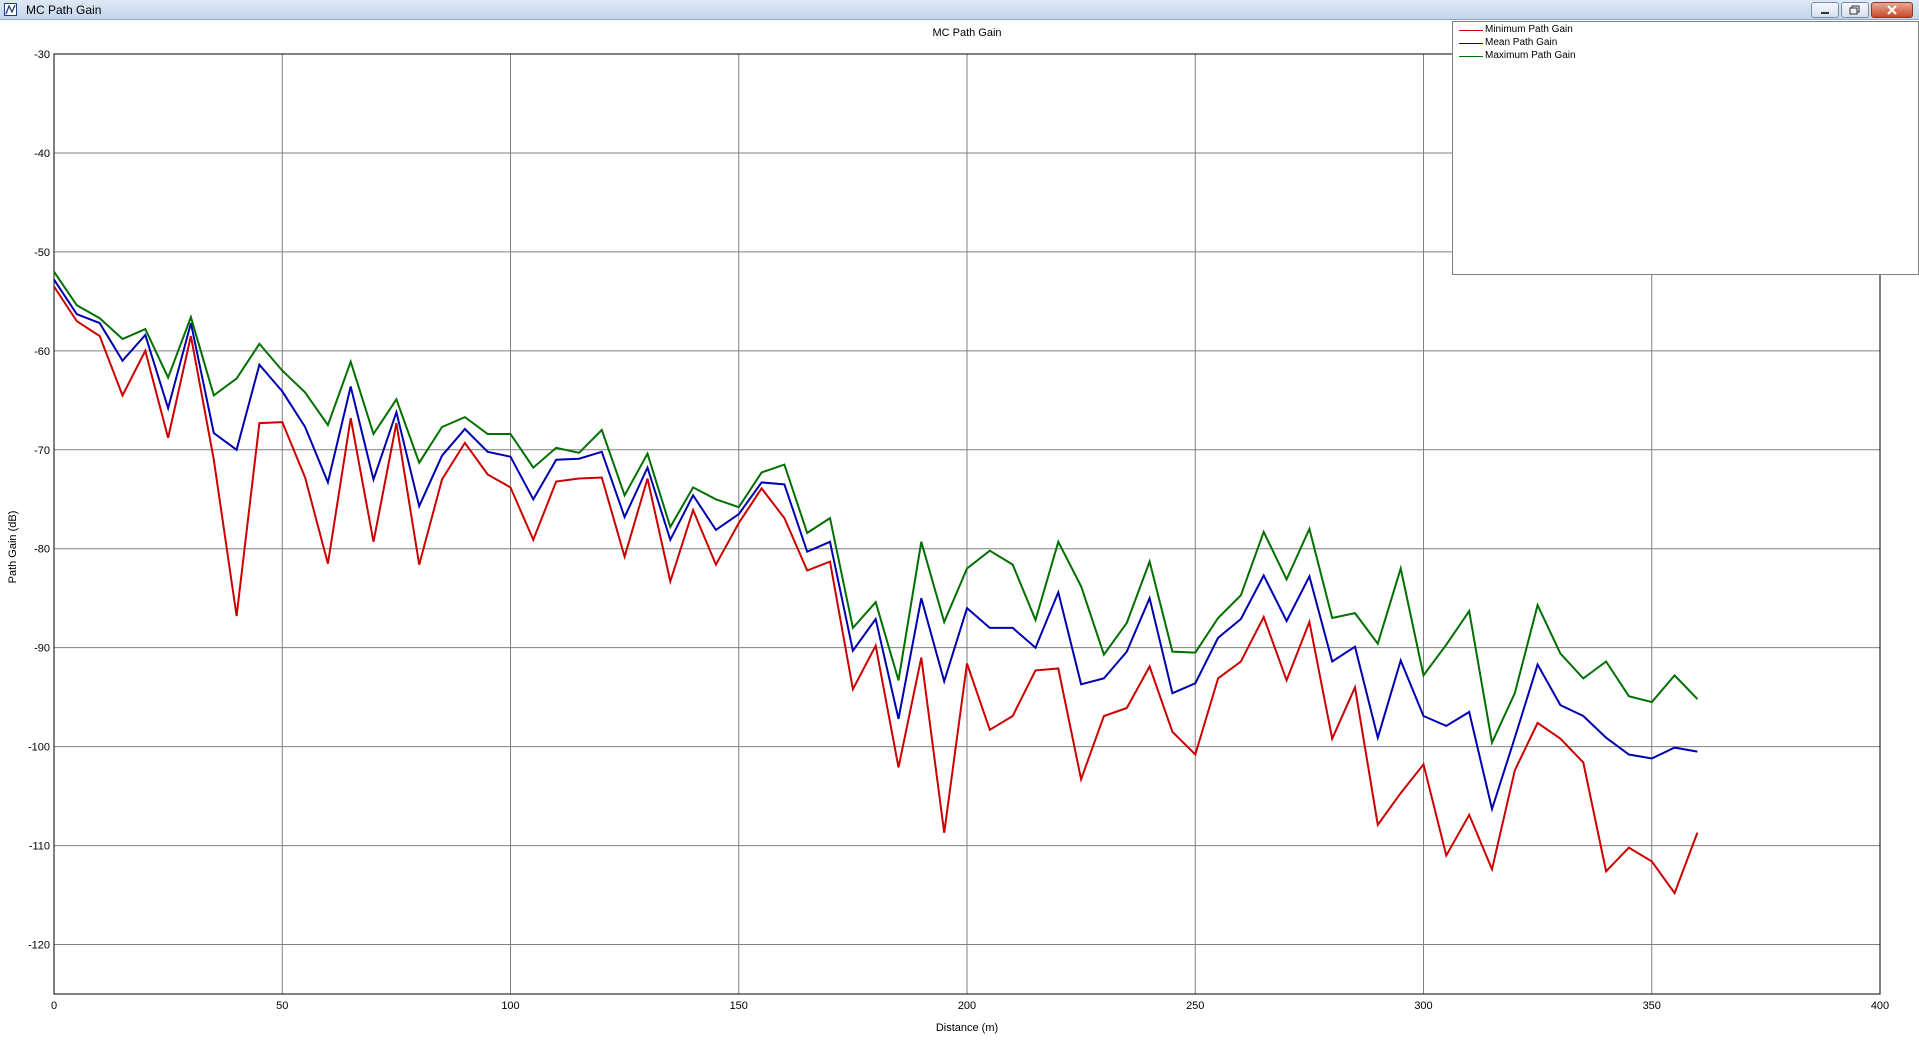  Describe the element at coordinates (39, 847) in the screenshot. I see `y-tick-label: -110` at that location.